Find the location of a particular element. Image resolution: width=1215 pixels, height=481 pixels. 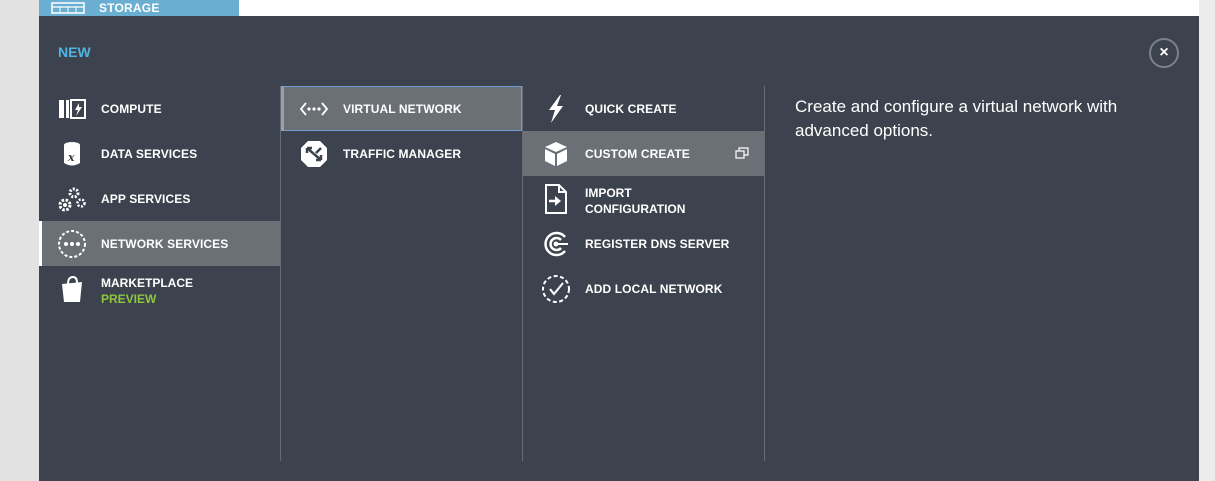

preview-badge: PREVIEW is located at coordinates (129, 299).